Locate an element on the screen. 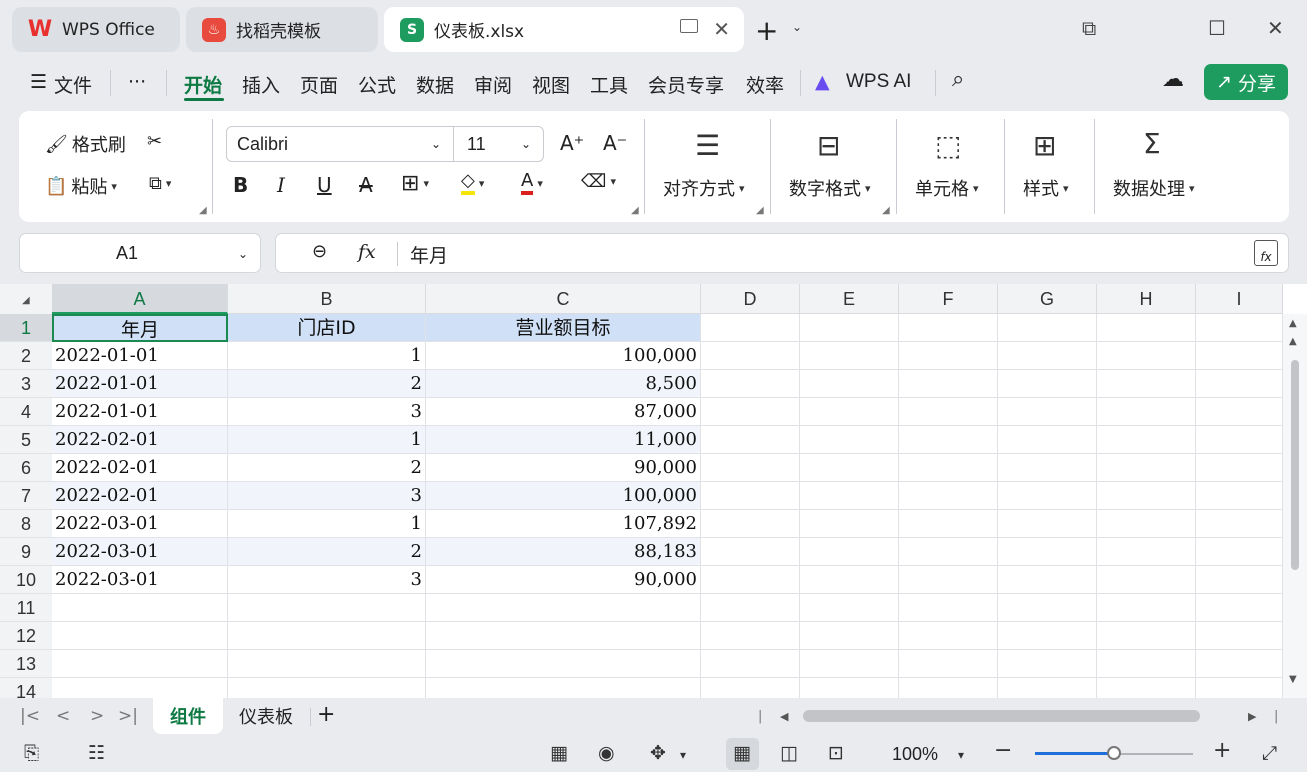  font-name-input: Calibri is located at coordinates (262, 144).